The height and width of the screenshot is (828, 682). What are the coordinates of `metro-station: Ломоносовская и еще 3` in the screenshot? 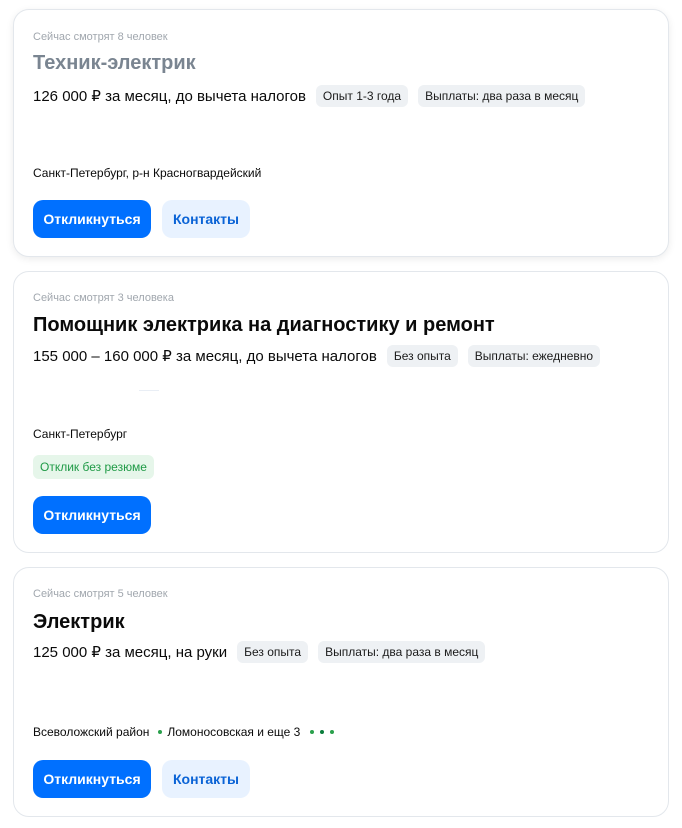 It's located at (234, 732).